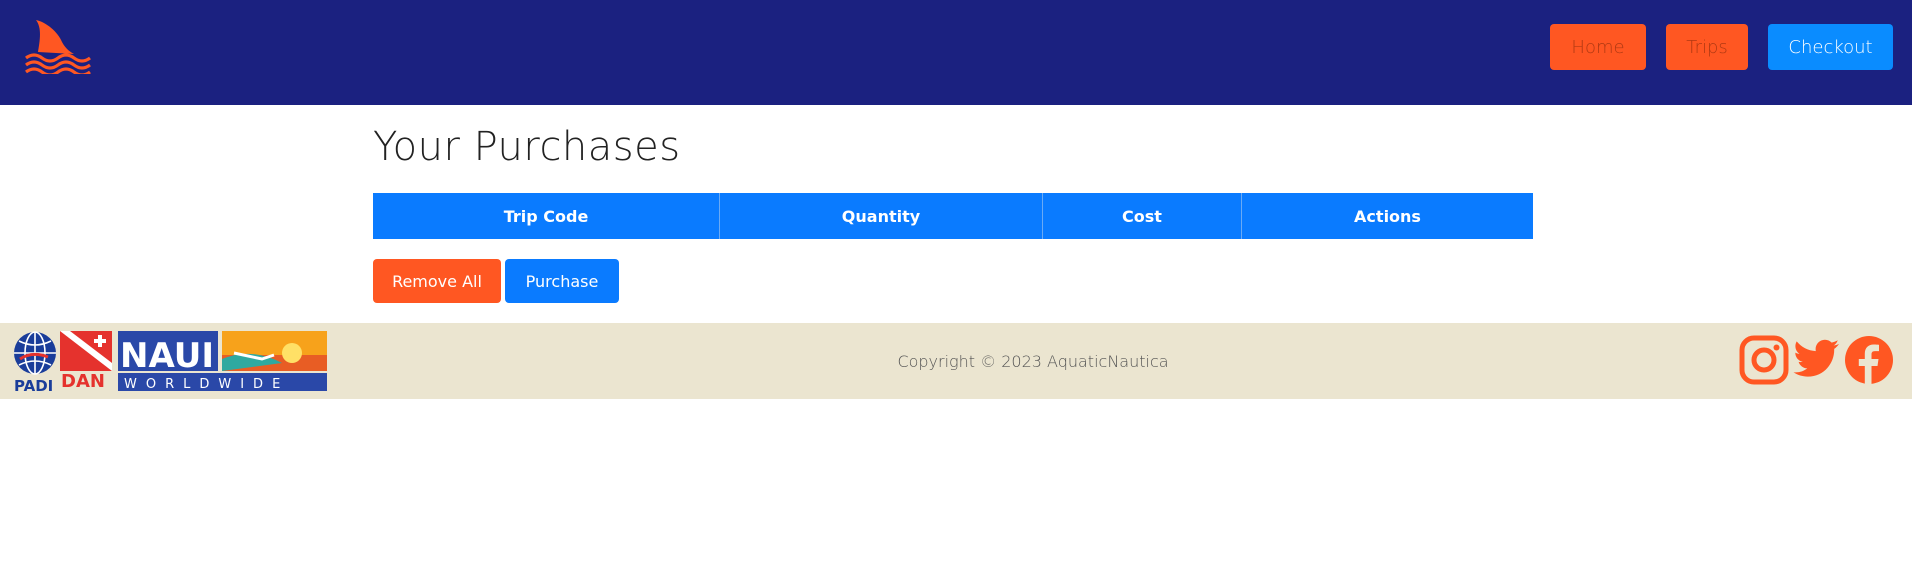  I want to click on purchase-button: Purchase, so click(562, 281).